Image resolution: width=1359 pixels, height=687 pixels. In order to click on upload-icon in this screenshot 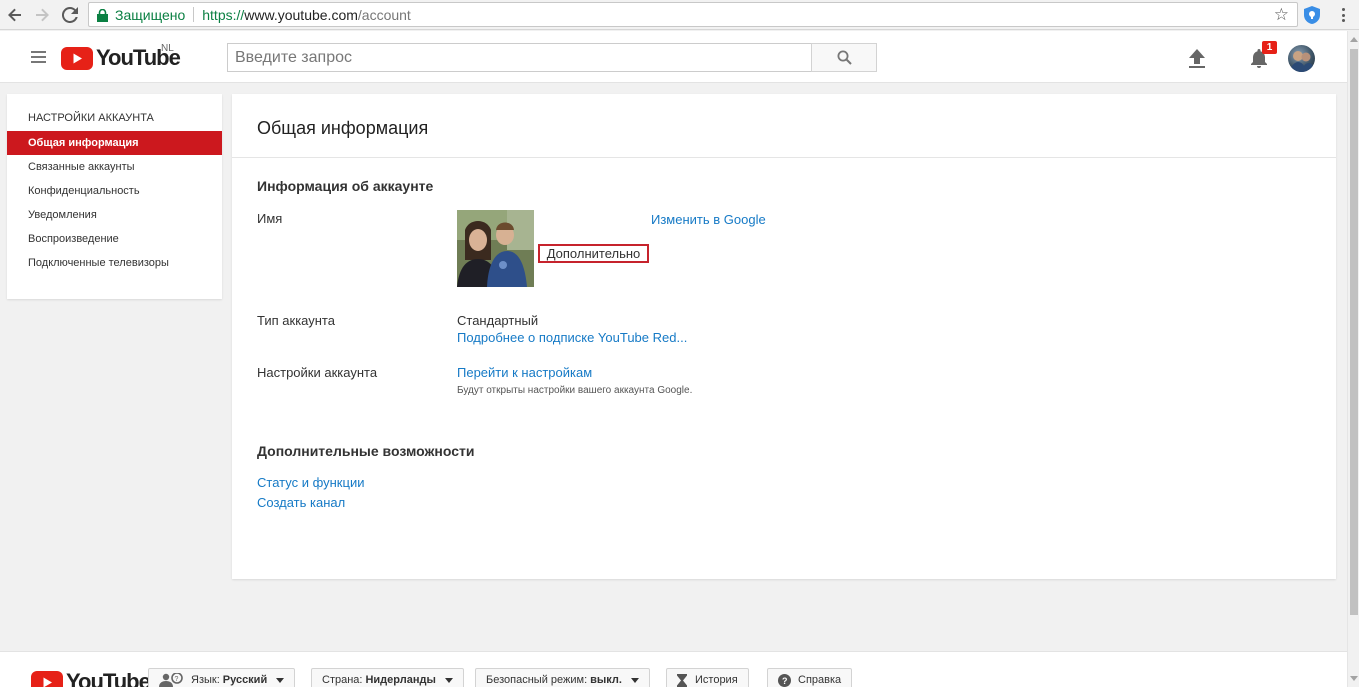, I will do `click(1197, 58)`.